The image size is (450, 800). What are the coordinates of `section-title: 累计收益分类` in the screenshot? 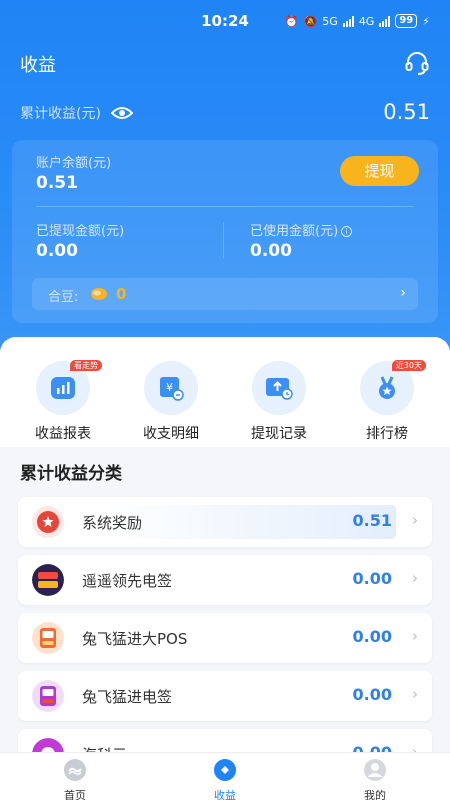 It's located at (71, 474).